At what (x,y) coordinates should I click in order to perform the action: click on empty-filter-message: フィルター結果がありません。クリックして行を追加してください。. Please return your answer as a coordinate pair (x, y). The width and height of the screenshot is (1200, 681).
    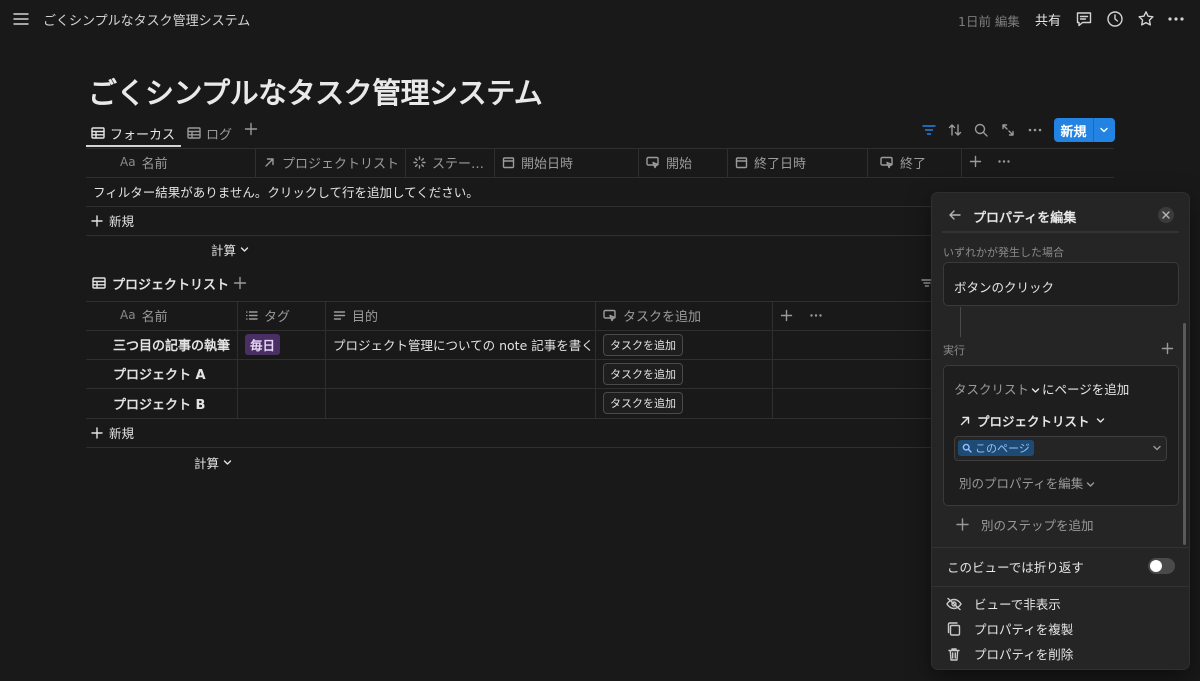
    Looking at the image, I should click on (286, 191).